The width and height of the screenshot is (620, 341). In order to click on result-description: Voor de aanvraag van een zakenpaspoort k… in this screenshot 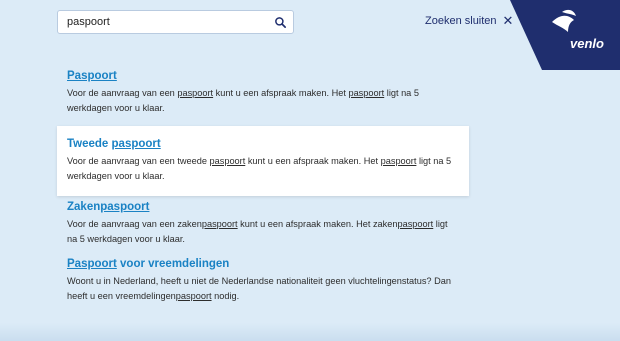, I will do `click(263, 232)`.